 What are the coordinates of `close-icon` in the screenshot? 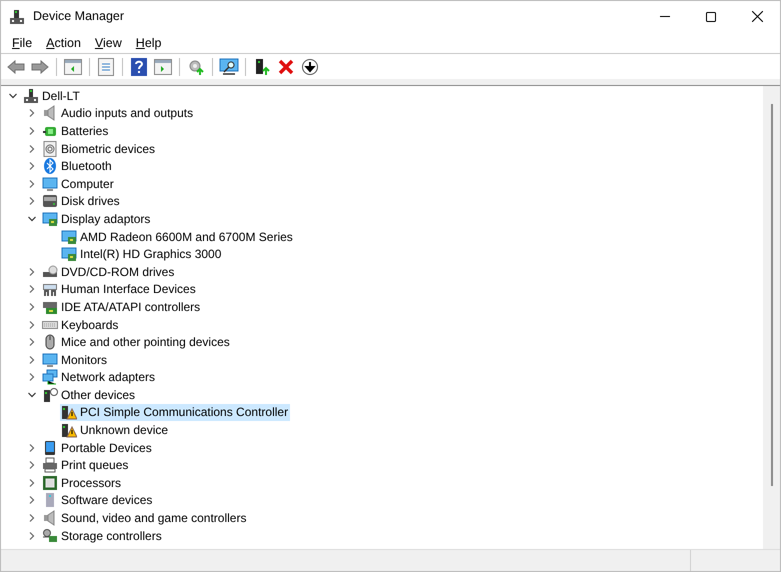 It's located at (757, 16).